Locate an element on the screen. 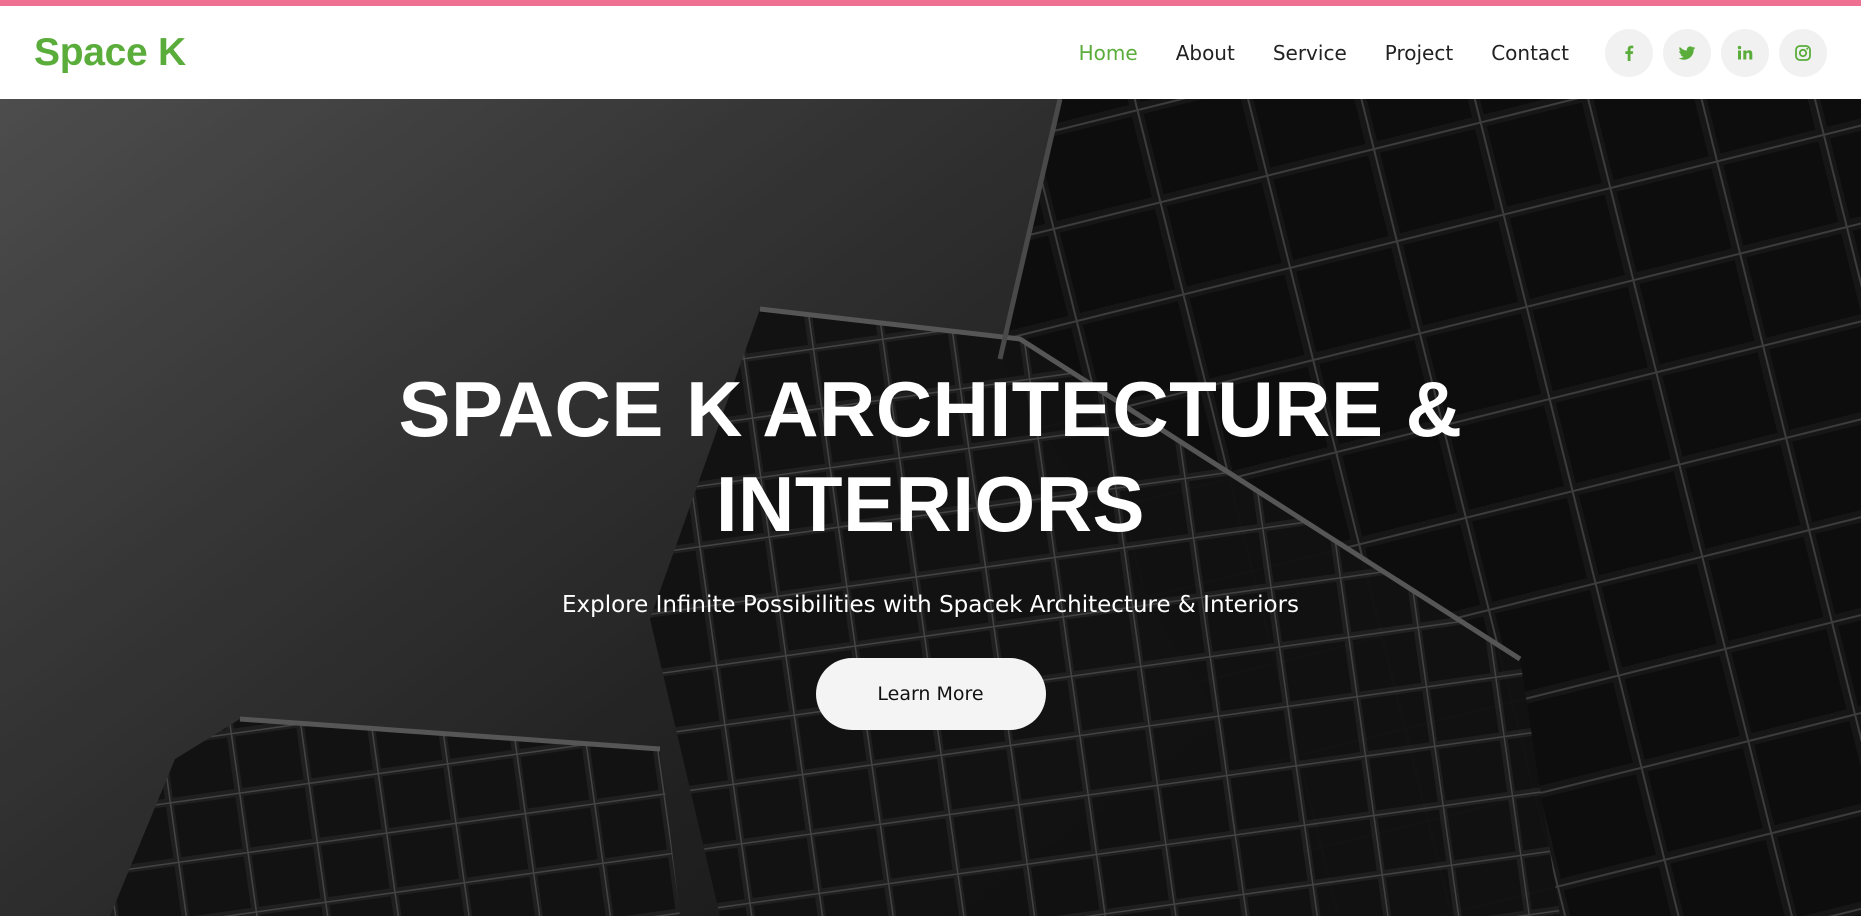 The width and height of the screenshot is (1861, 916). facebook-icon is located at coordinates (1629, 53).